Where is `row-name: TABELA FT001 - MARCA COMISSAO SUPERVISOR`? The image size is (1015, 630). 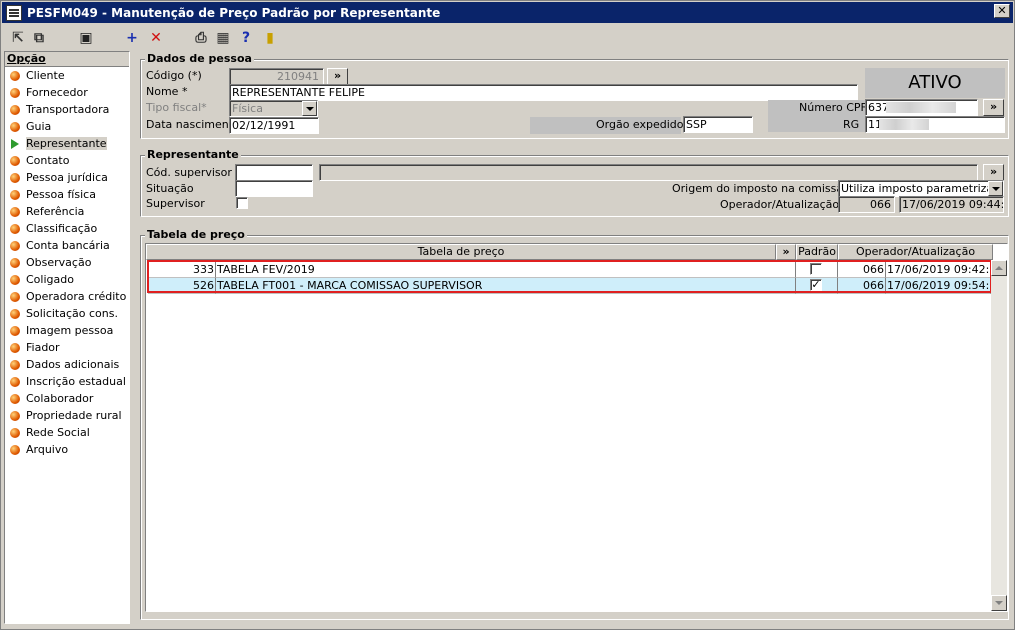
row-name: TABELA FT001 - MARCA COMISSAO SUPERVISOR is located at coordinates (506, 286).